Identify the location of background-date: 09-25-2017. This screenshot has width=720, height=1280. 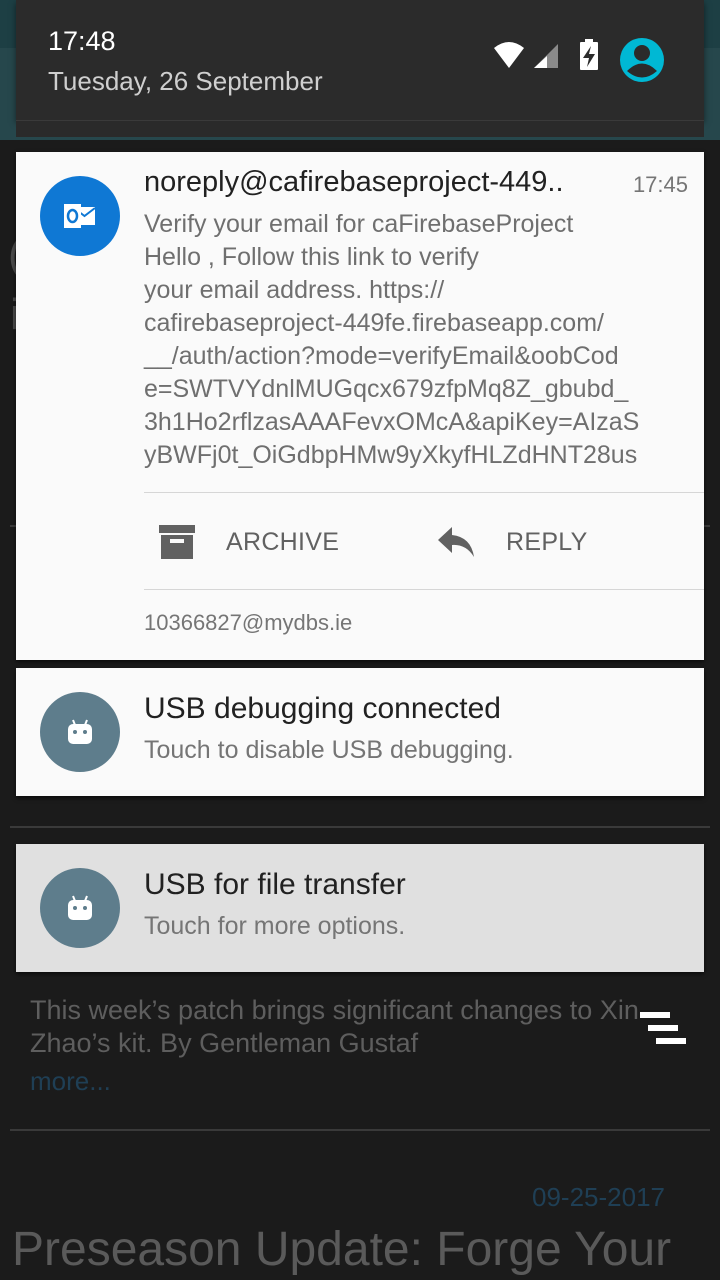
(598, 1197).